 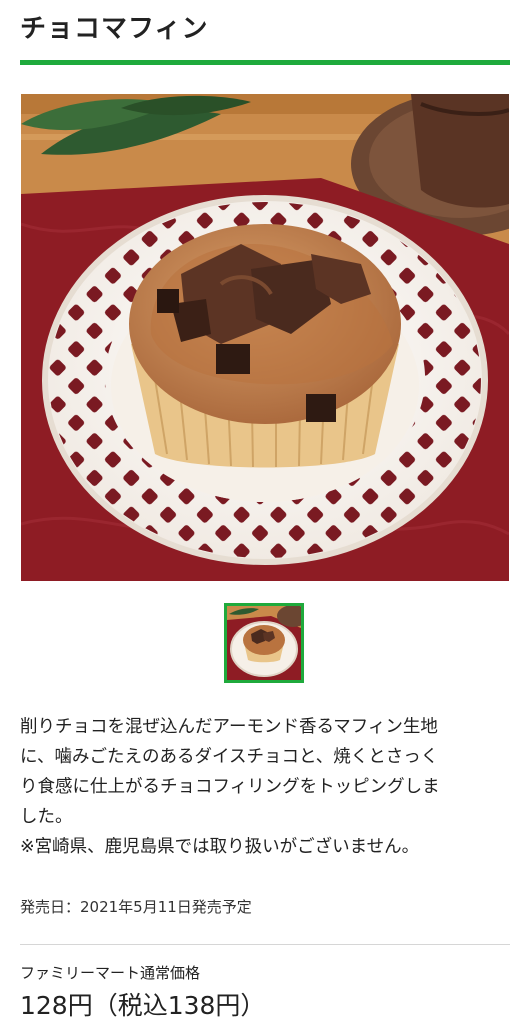 What do you see at coordinates (230, 787) in the screenshot?
I see `description-line: り食感に仕上がるチョコフィリングをトッピングしま` at bounding box center [230, 787].